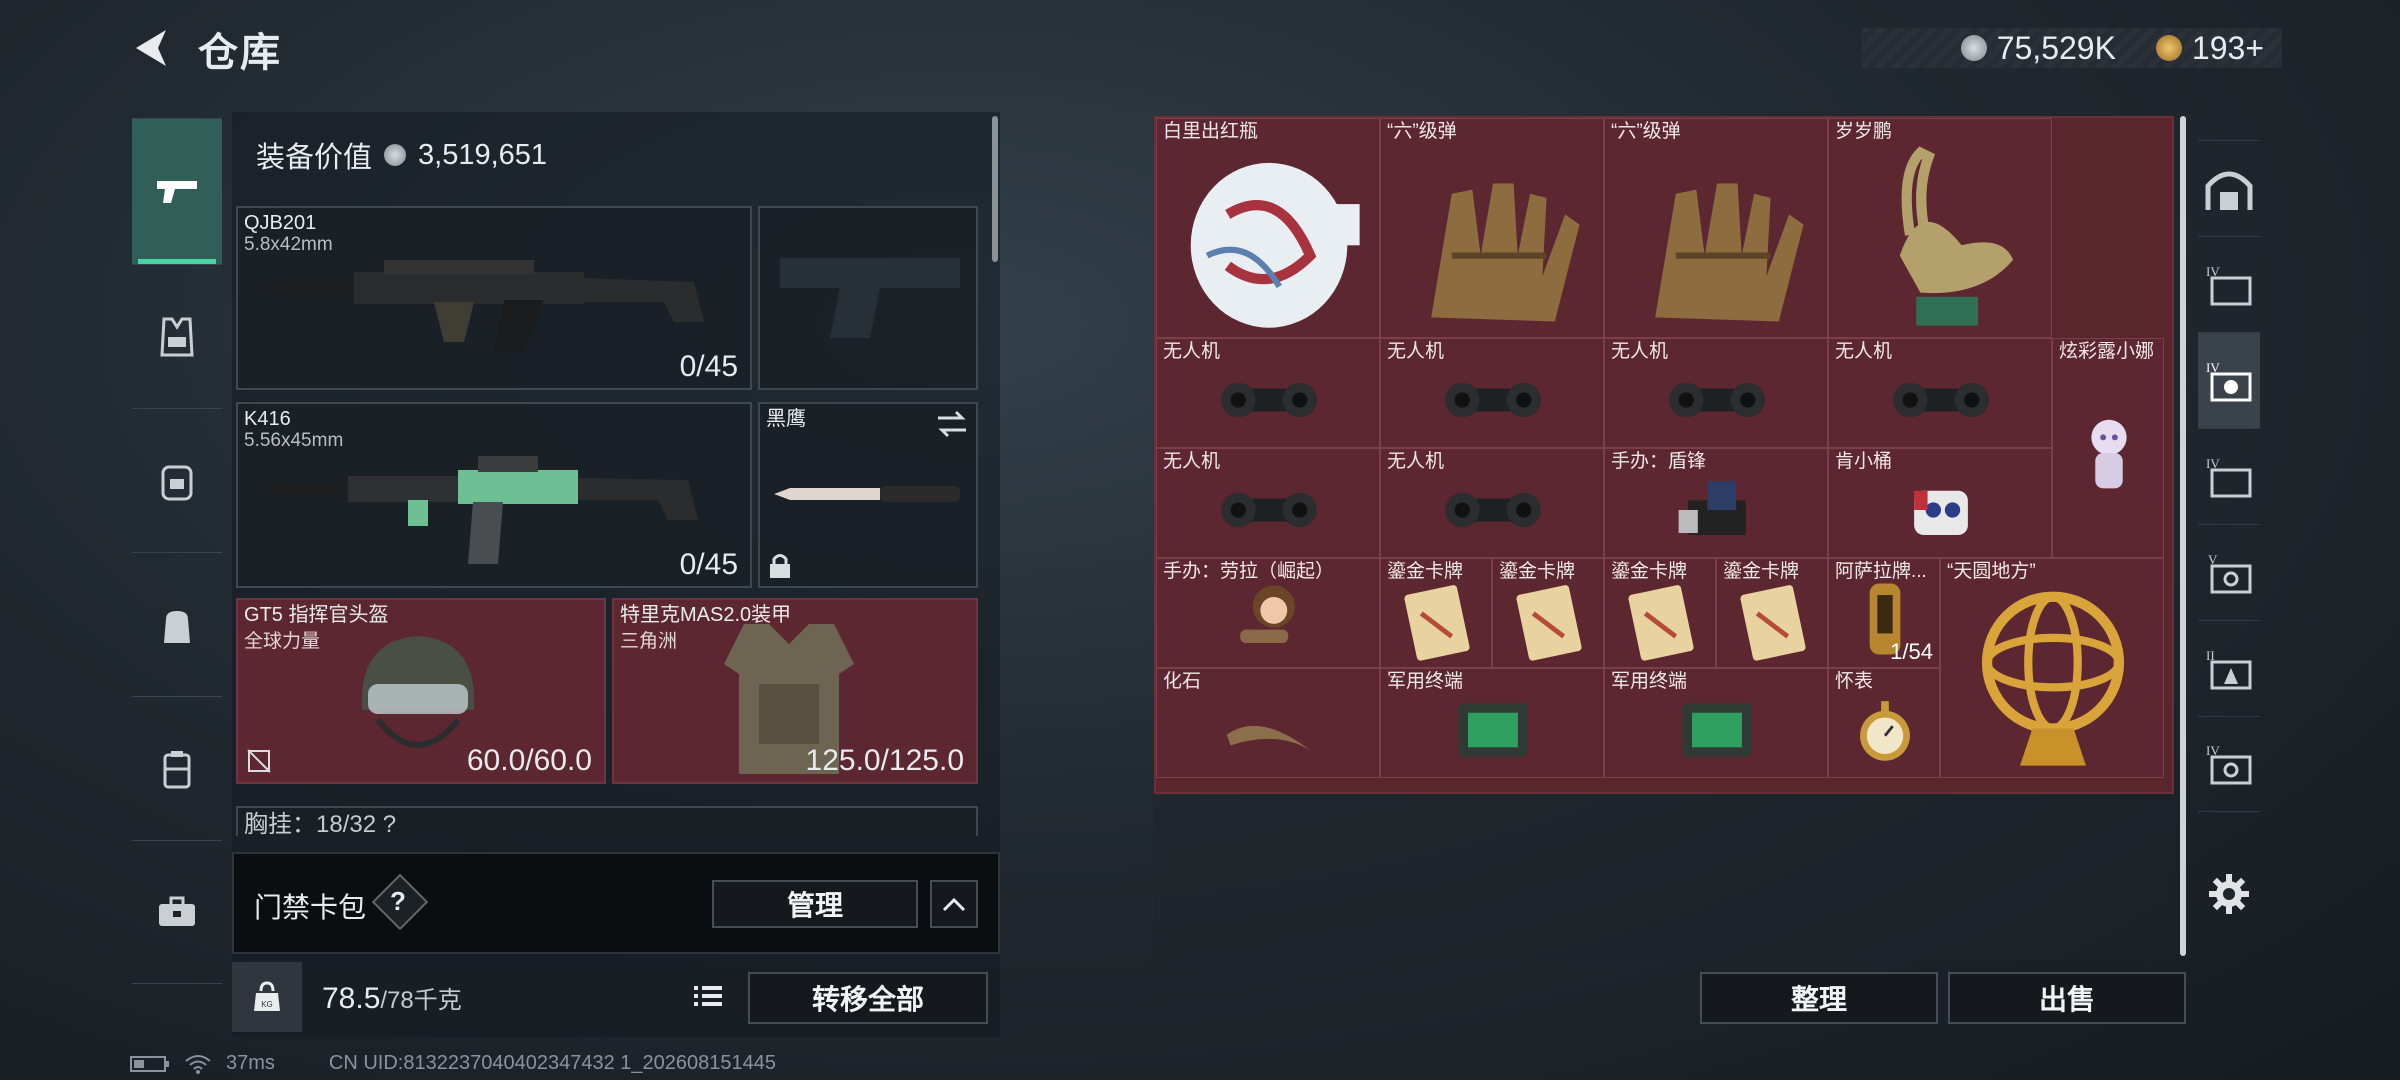  Describe the element at coordinates (1940, 503) in the screenshot. I see `stash-item: 肯小桶` at that location.